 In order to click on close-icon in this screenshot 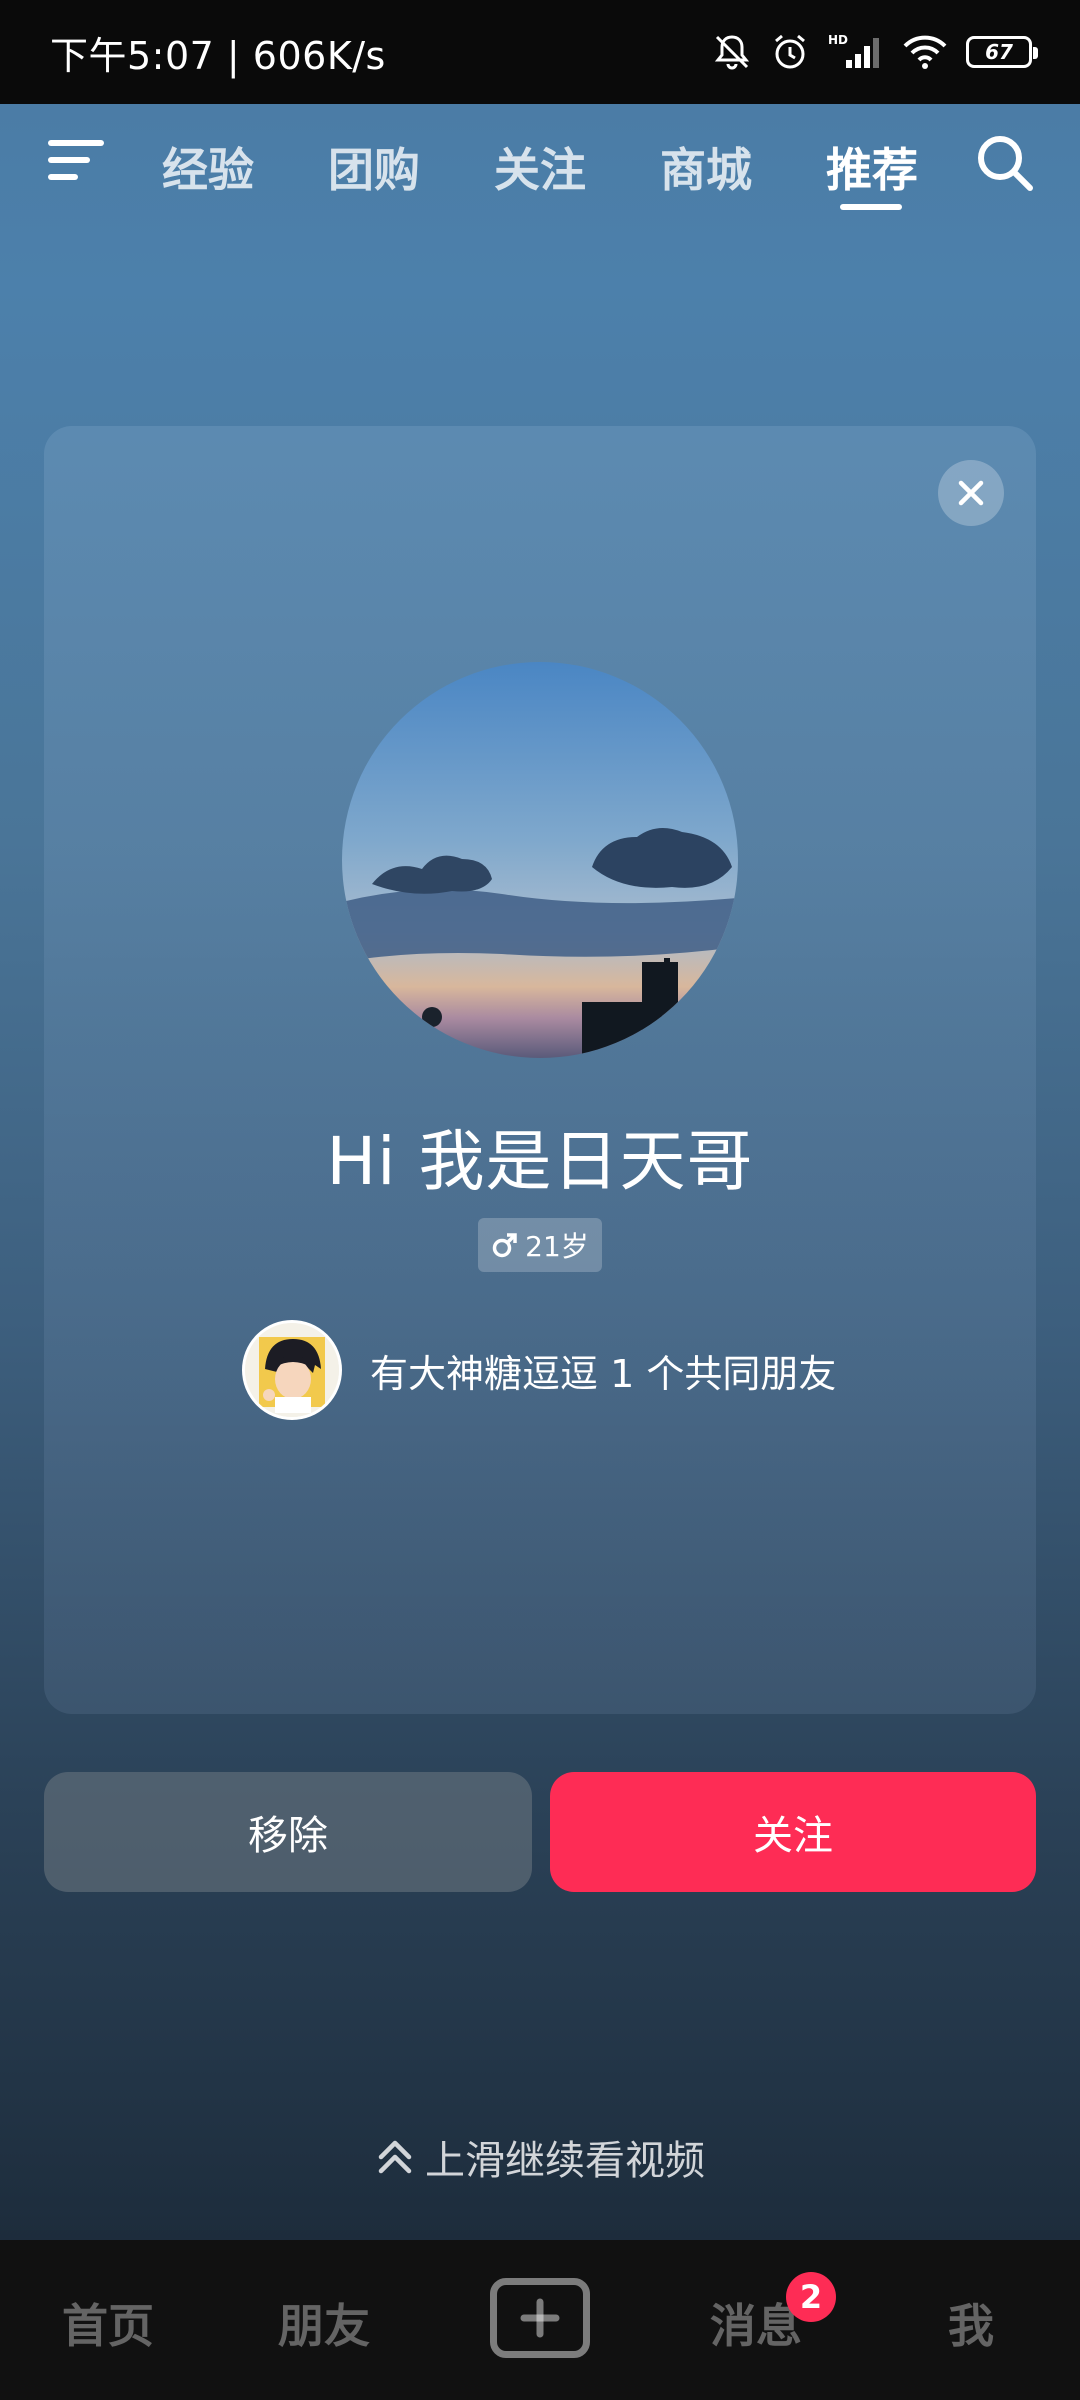, I will do `click(971, 493)`.